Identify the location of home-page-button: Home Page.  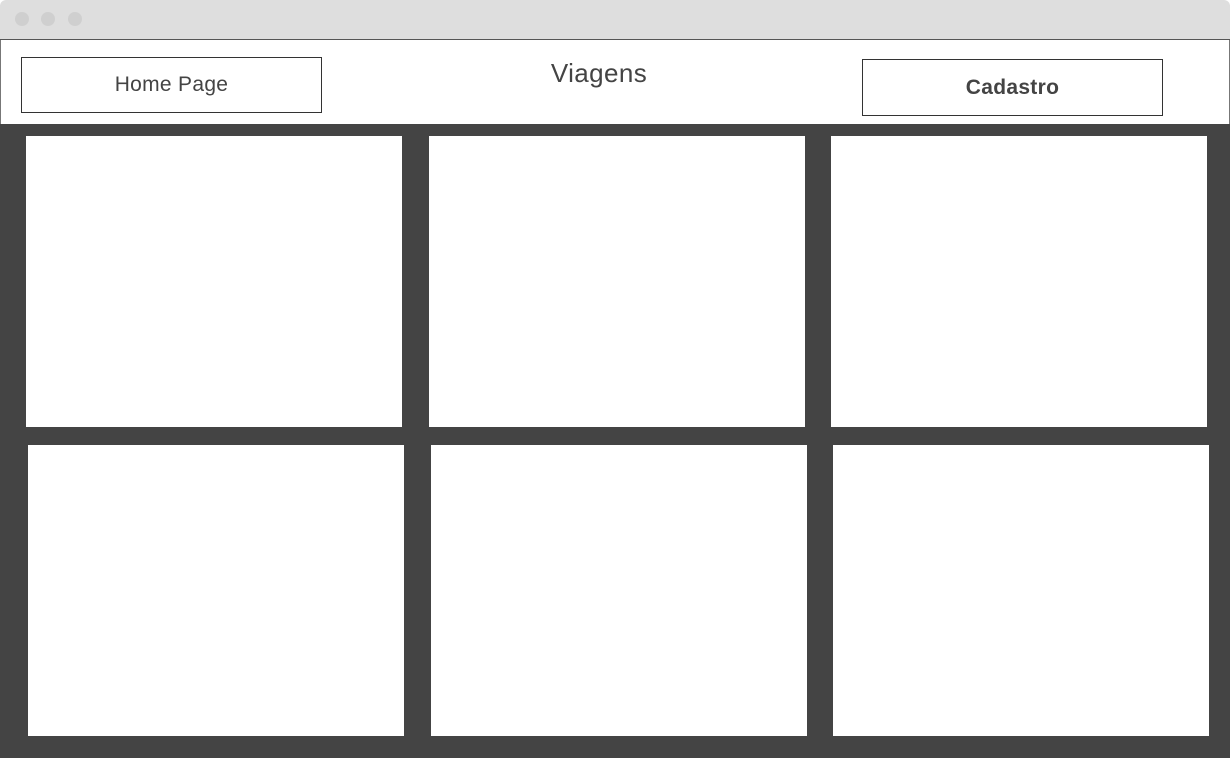
(171, 85).